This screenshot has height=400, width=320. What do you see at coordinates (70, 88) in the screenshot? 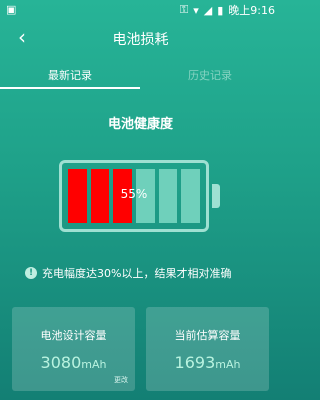
I see `tab-indicator` at bounding box center [70, 88].